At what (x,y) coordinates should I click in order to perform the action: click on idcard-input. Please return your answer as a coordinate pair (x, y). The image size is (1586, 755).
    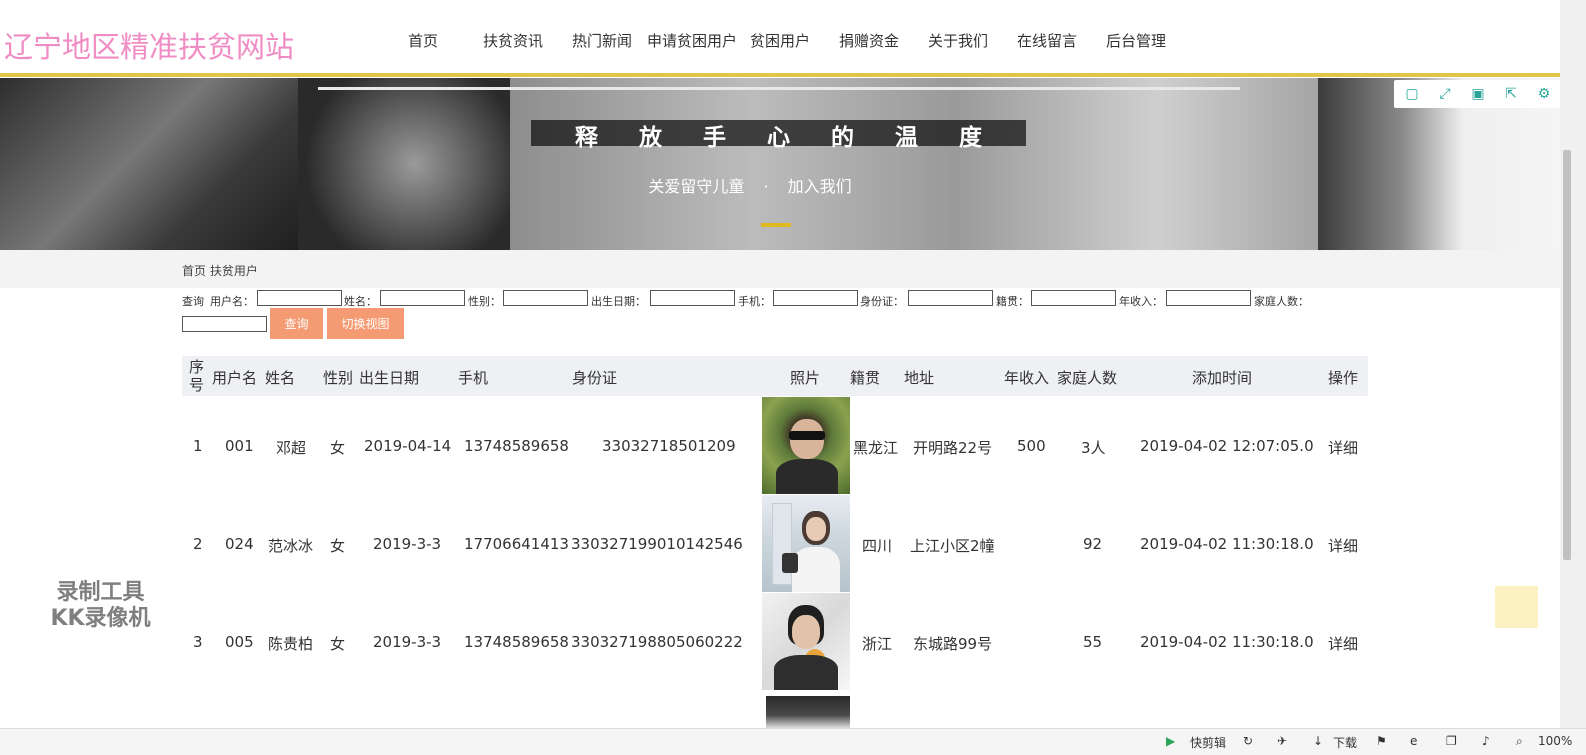
    Looking at the image, I should click on (950, 298).